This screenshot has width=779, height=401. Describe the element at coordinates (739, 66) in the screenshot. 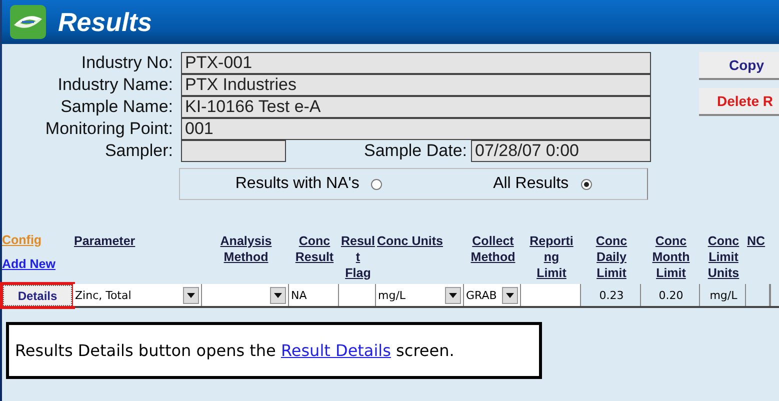

I see `action-button: Copy` at that location.